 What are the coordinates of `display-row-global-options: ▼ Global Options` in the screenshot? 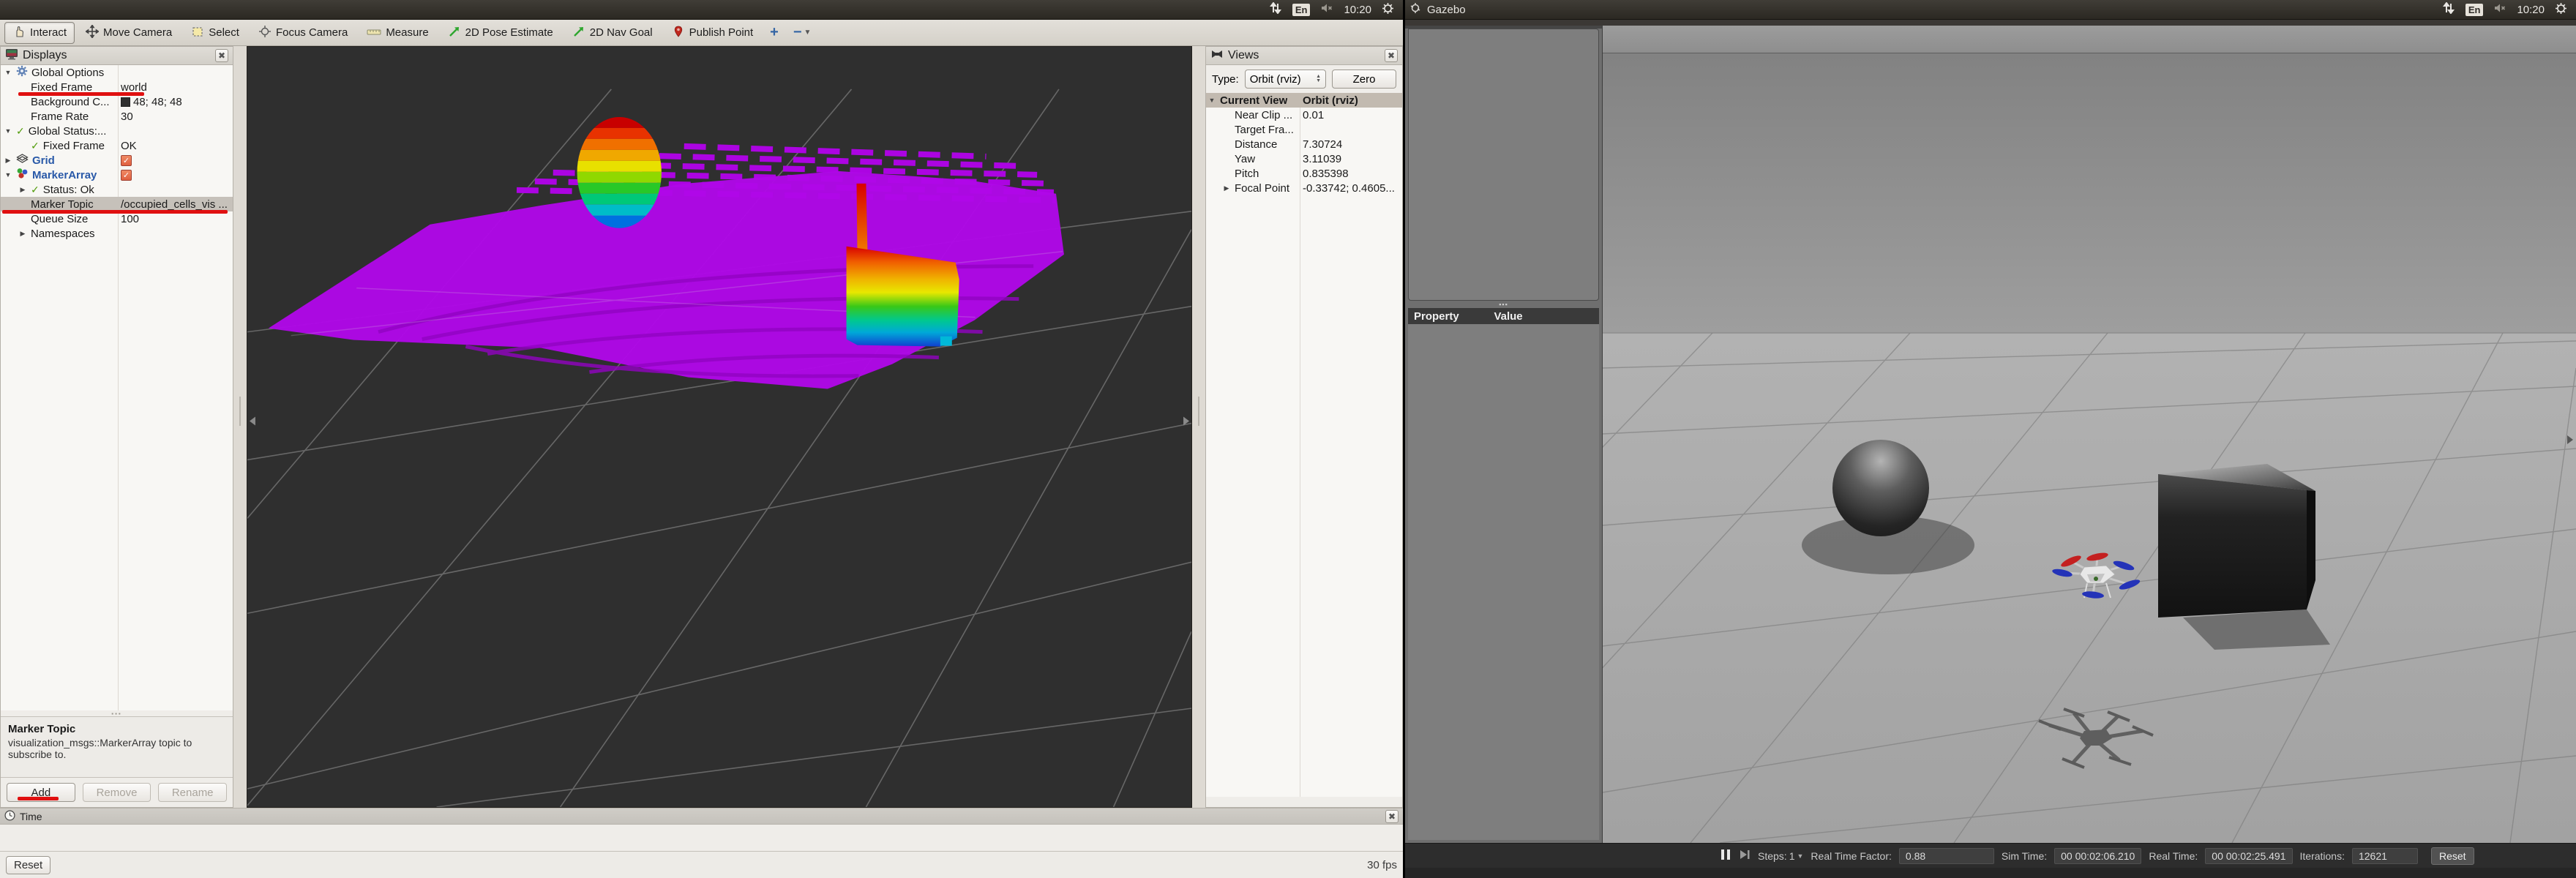 It's located at (117, 72).